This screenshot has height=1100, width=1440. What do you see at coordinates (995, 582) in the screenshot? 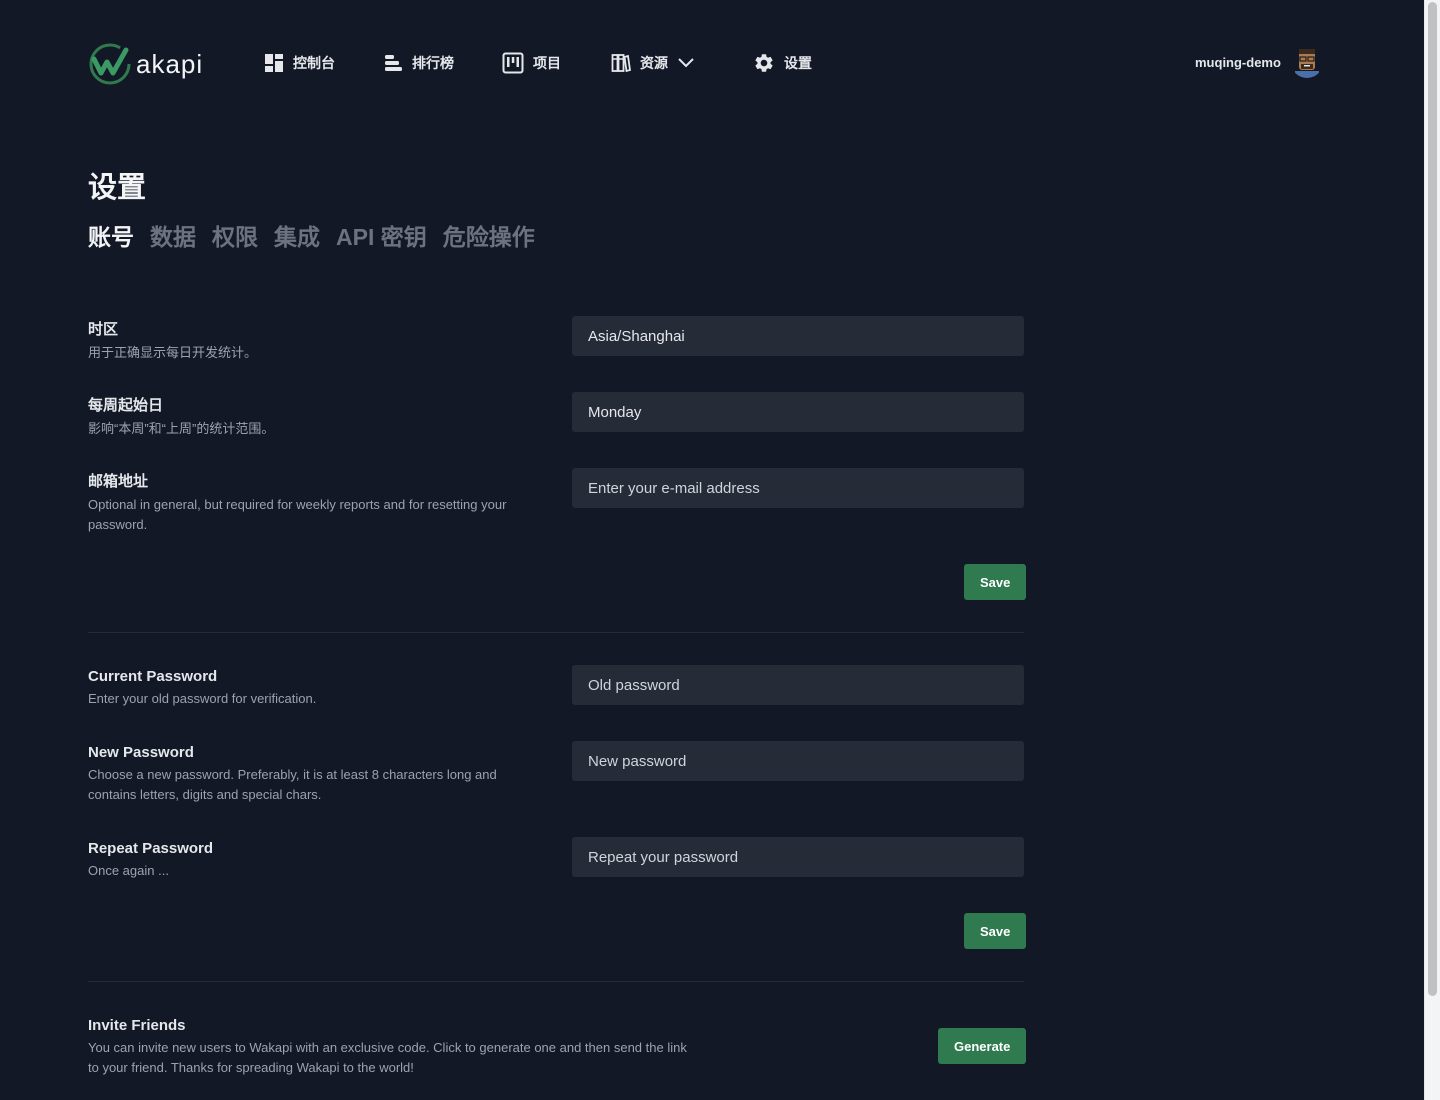
I see `save-account-button: Save` at bounding box center [995, 582].